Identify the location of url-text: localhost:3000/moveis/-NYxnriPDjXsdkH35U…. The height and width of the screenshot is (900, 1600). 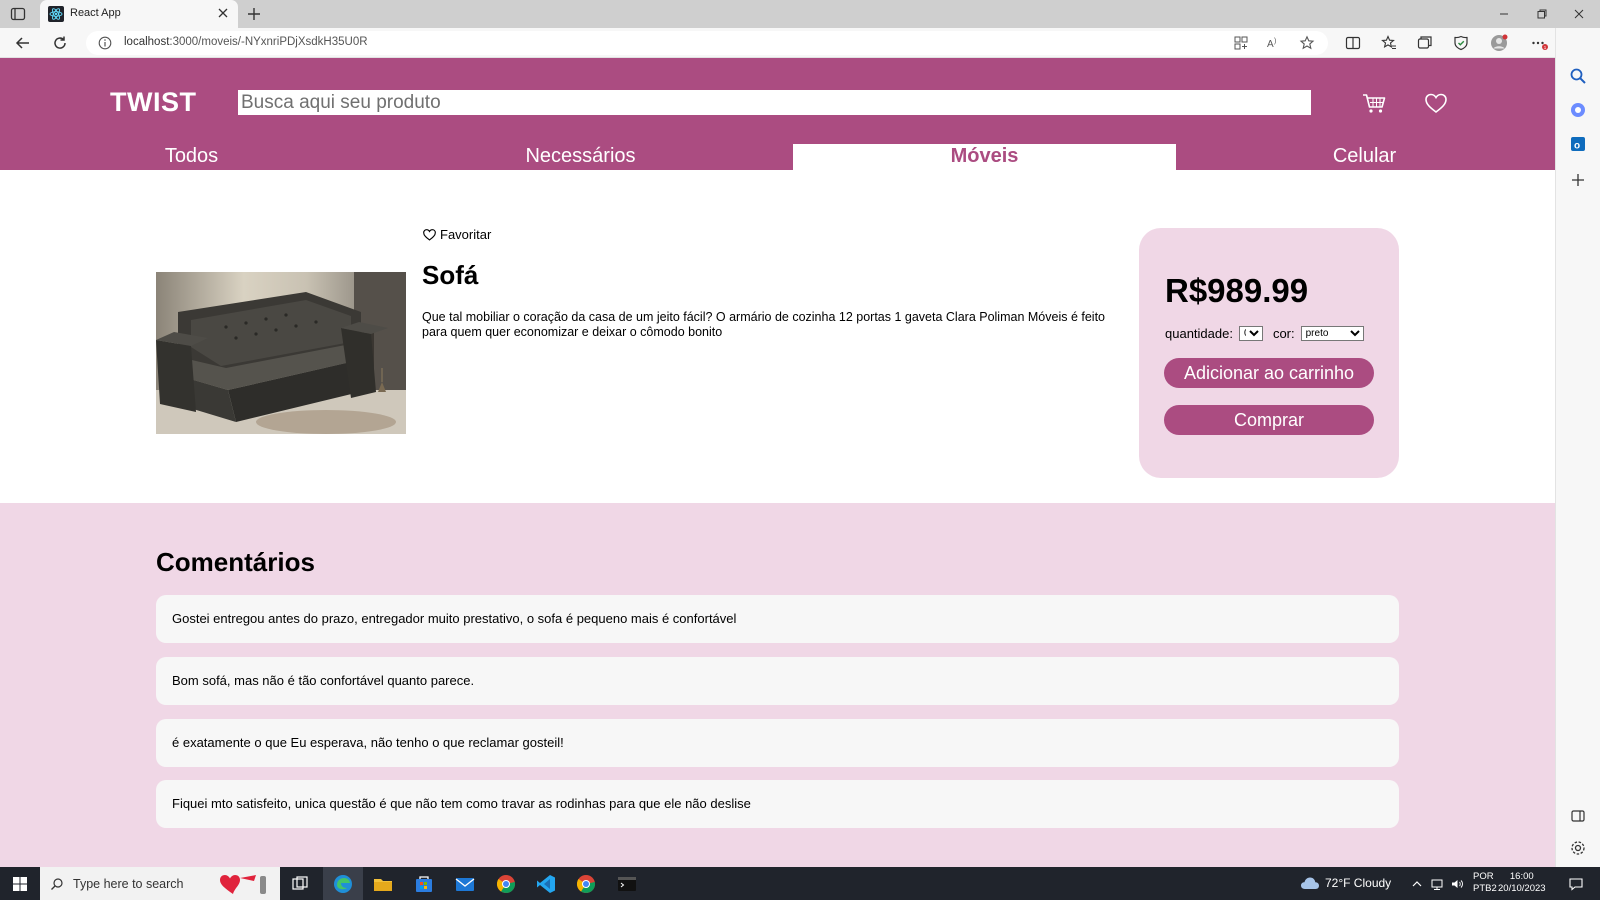
(246, 42).